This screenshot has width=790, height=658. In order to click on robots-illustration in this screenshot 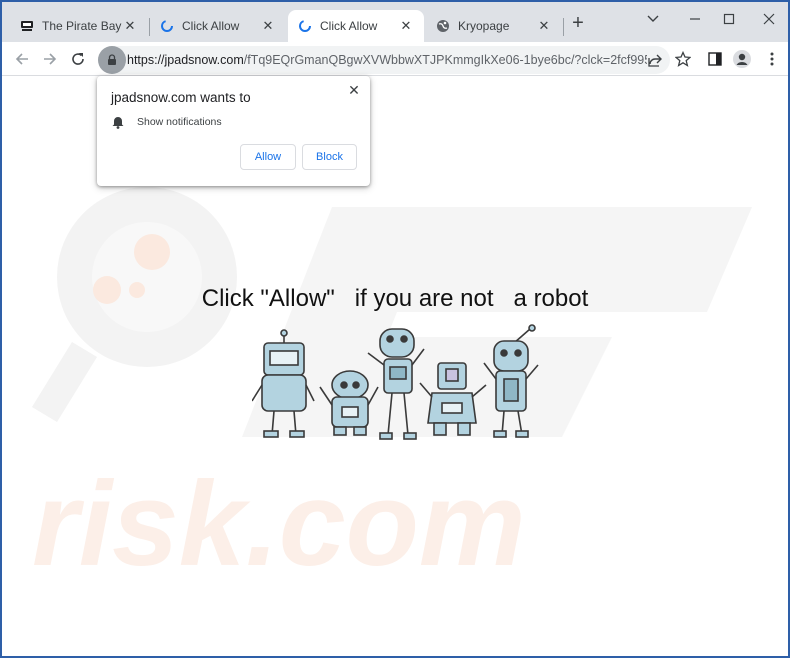, I will do `click(395, 382)`.